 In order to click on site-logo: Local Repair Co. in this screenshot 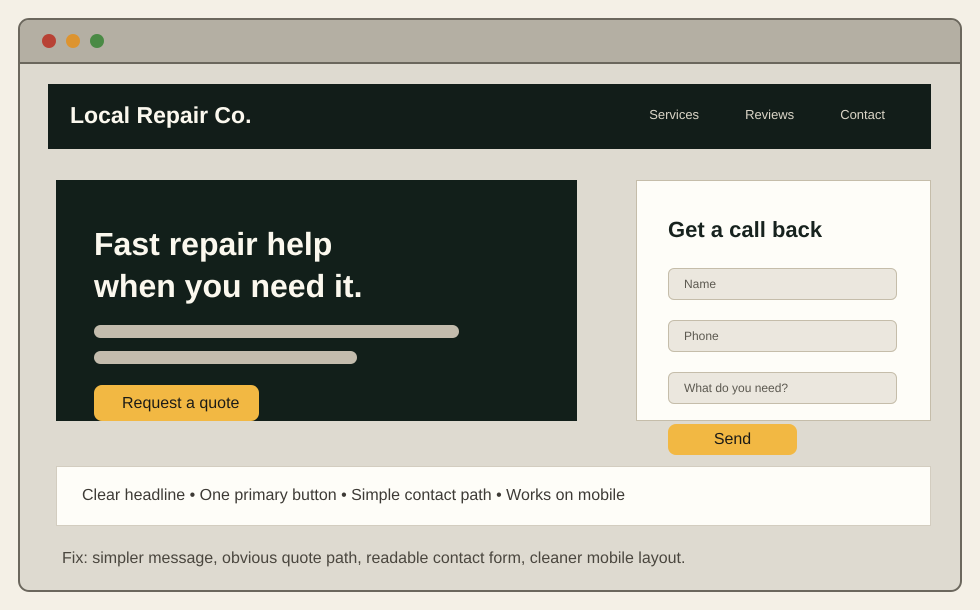, I will do `click(161, 116)`.